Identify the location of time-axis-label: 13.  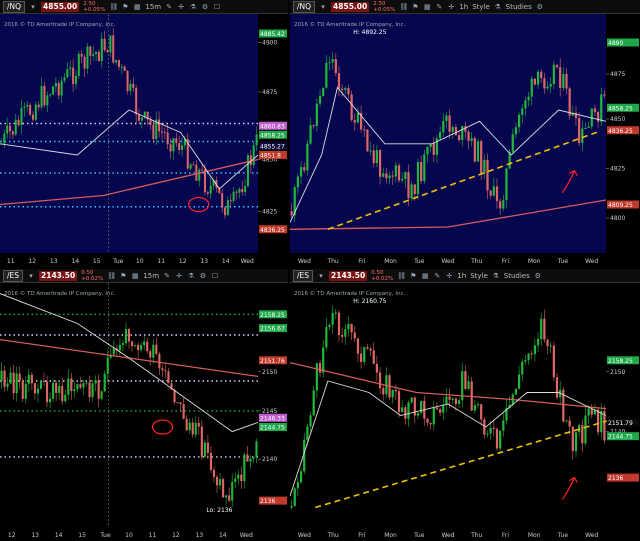
(54, 261).